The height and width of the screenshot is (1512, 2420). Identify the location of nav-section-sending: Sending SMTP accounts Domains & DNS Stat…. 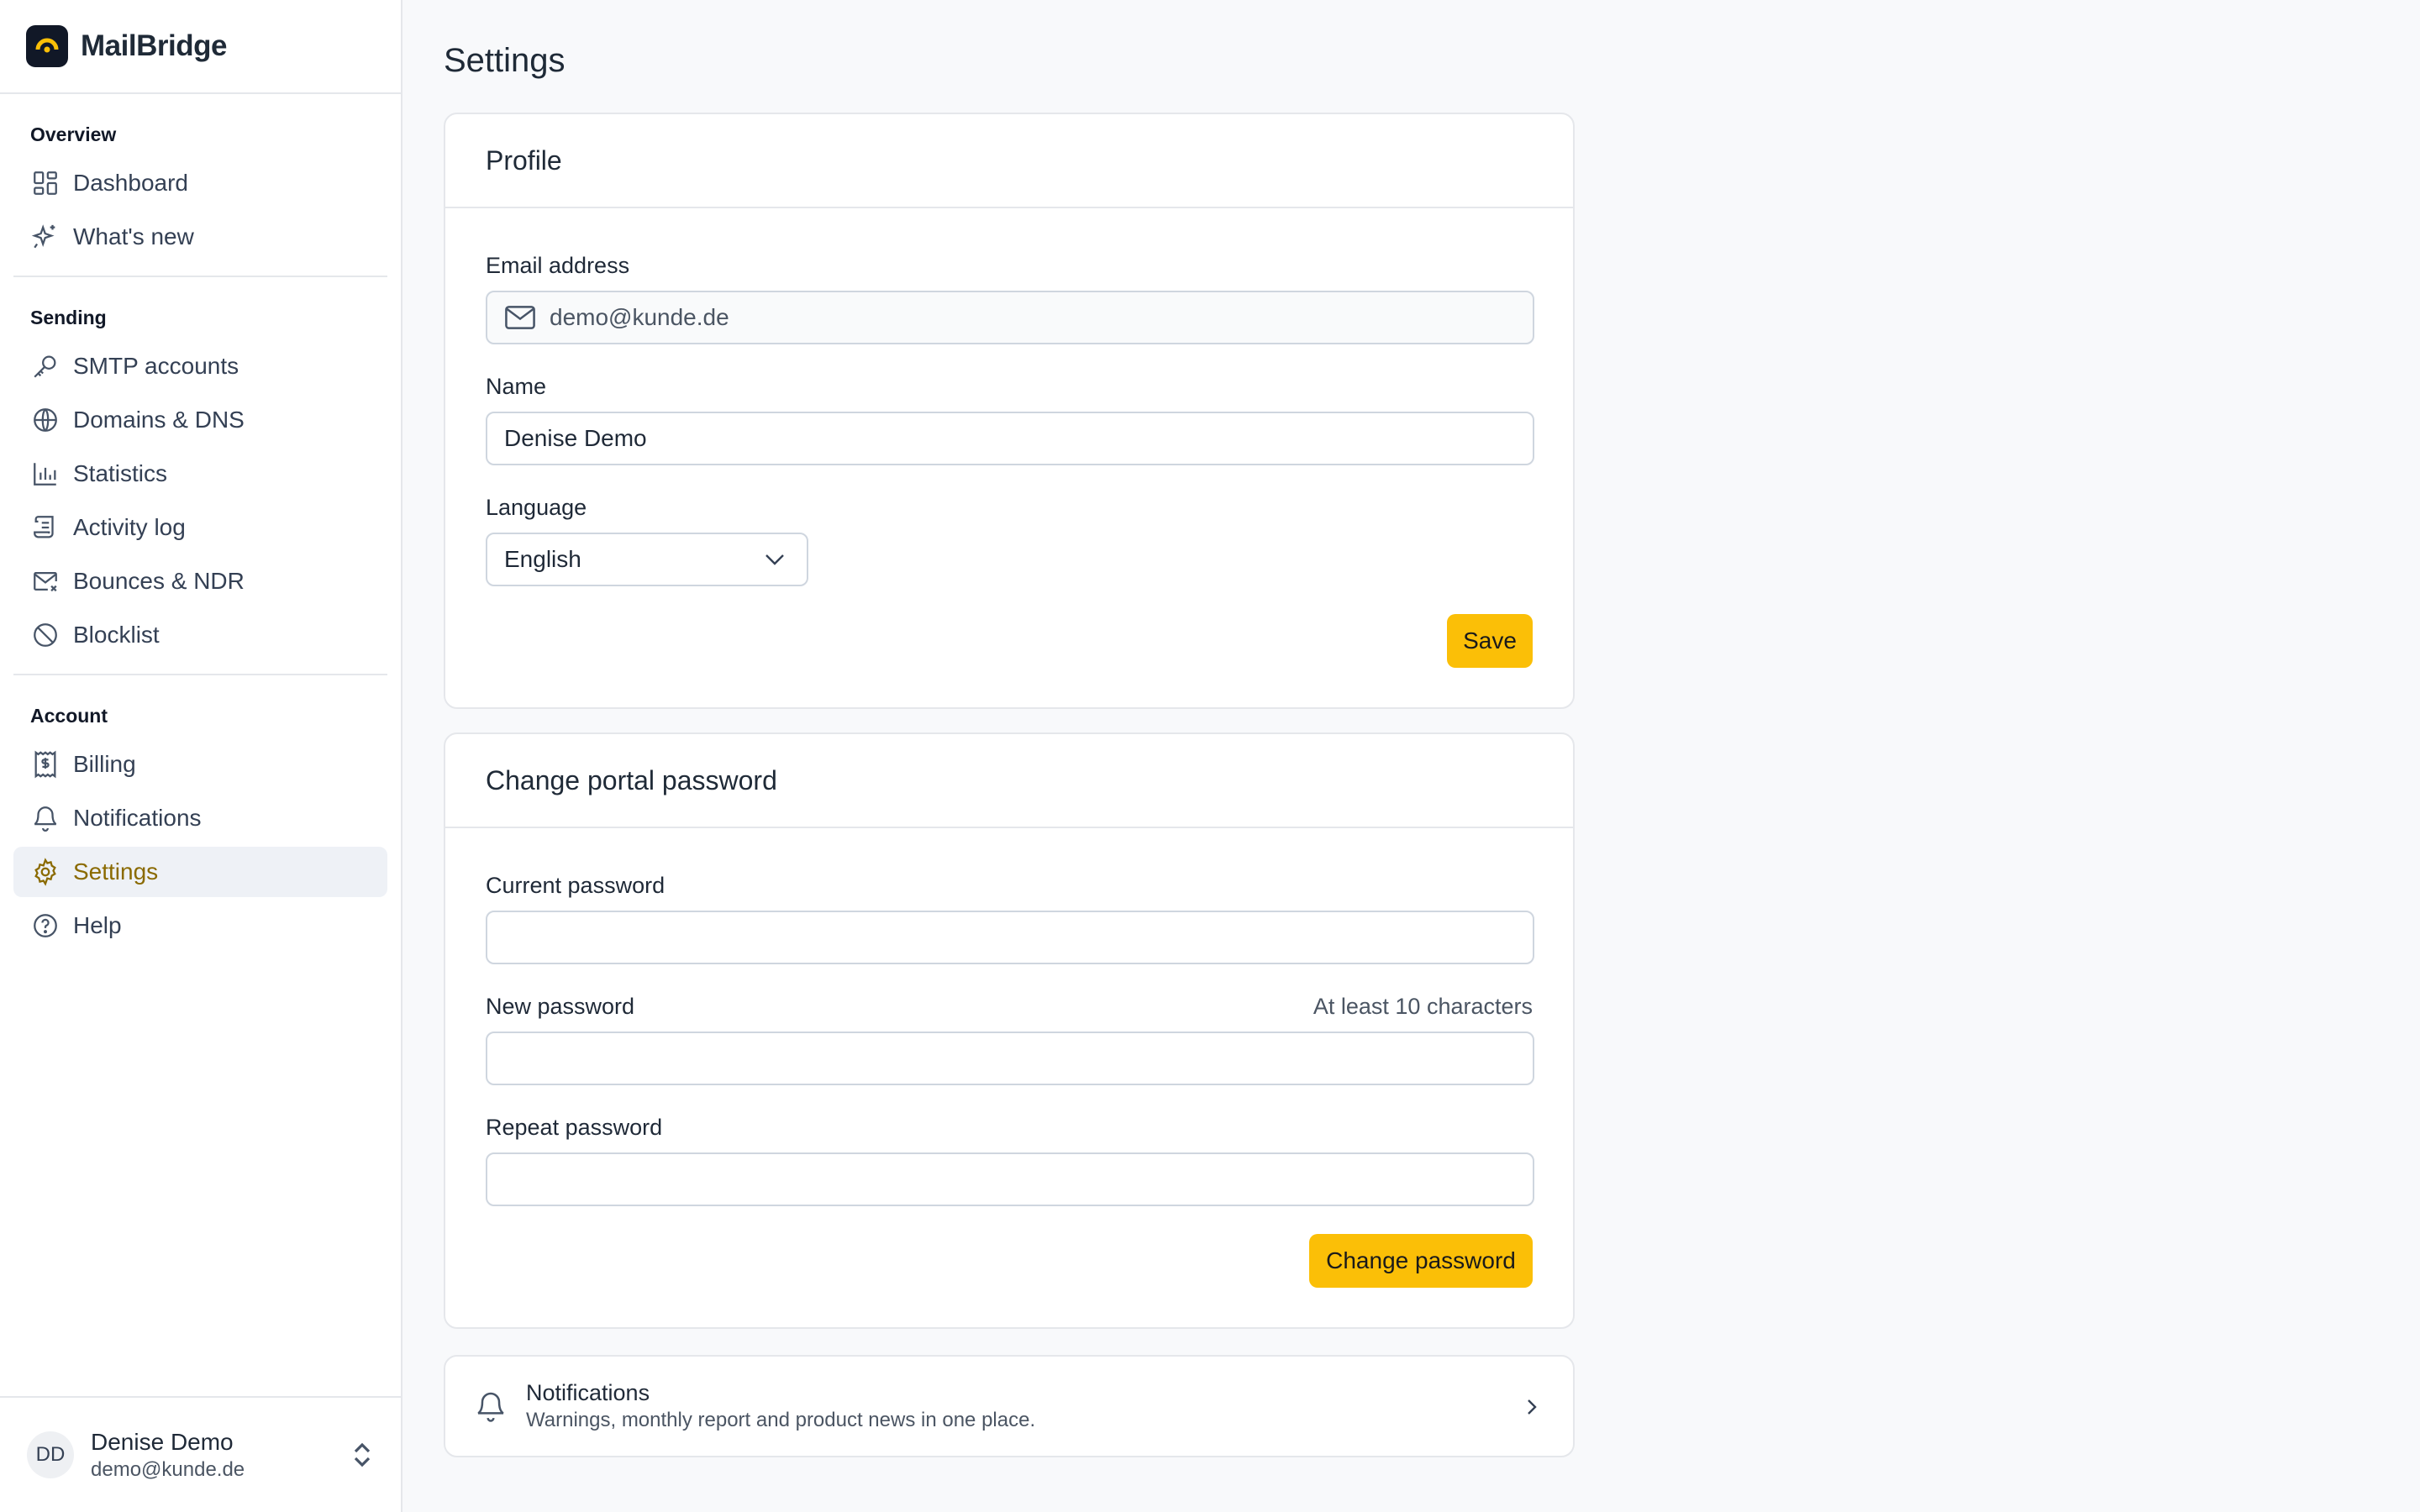
(200, 476).